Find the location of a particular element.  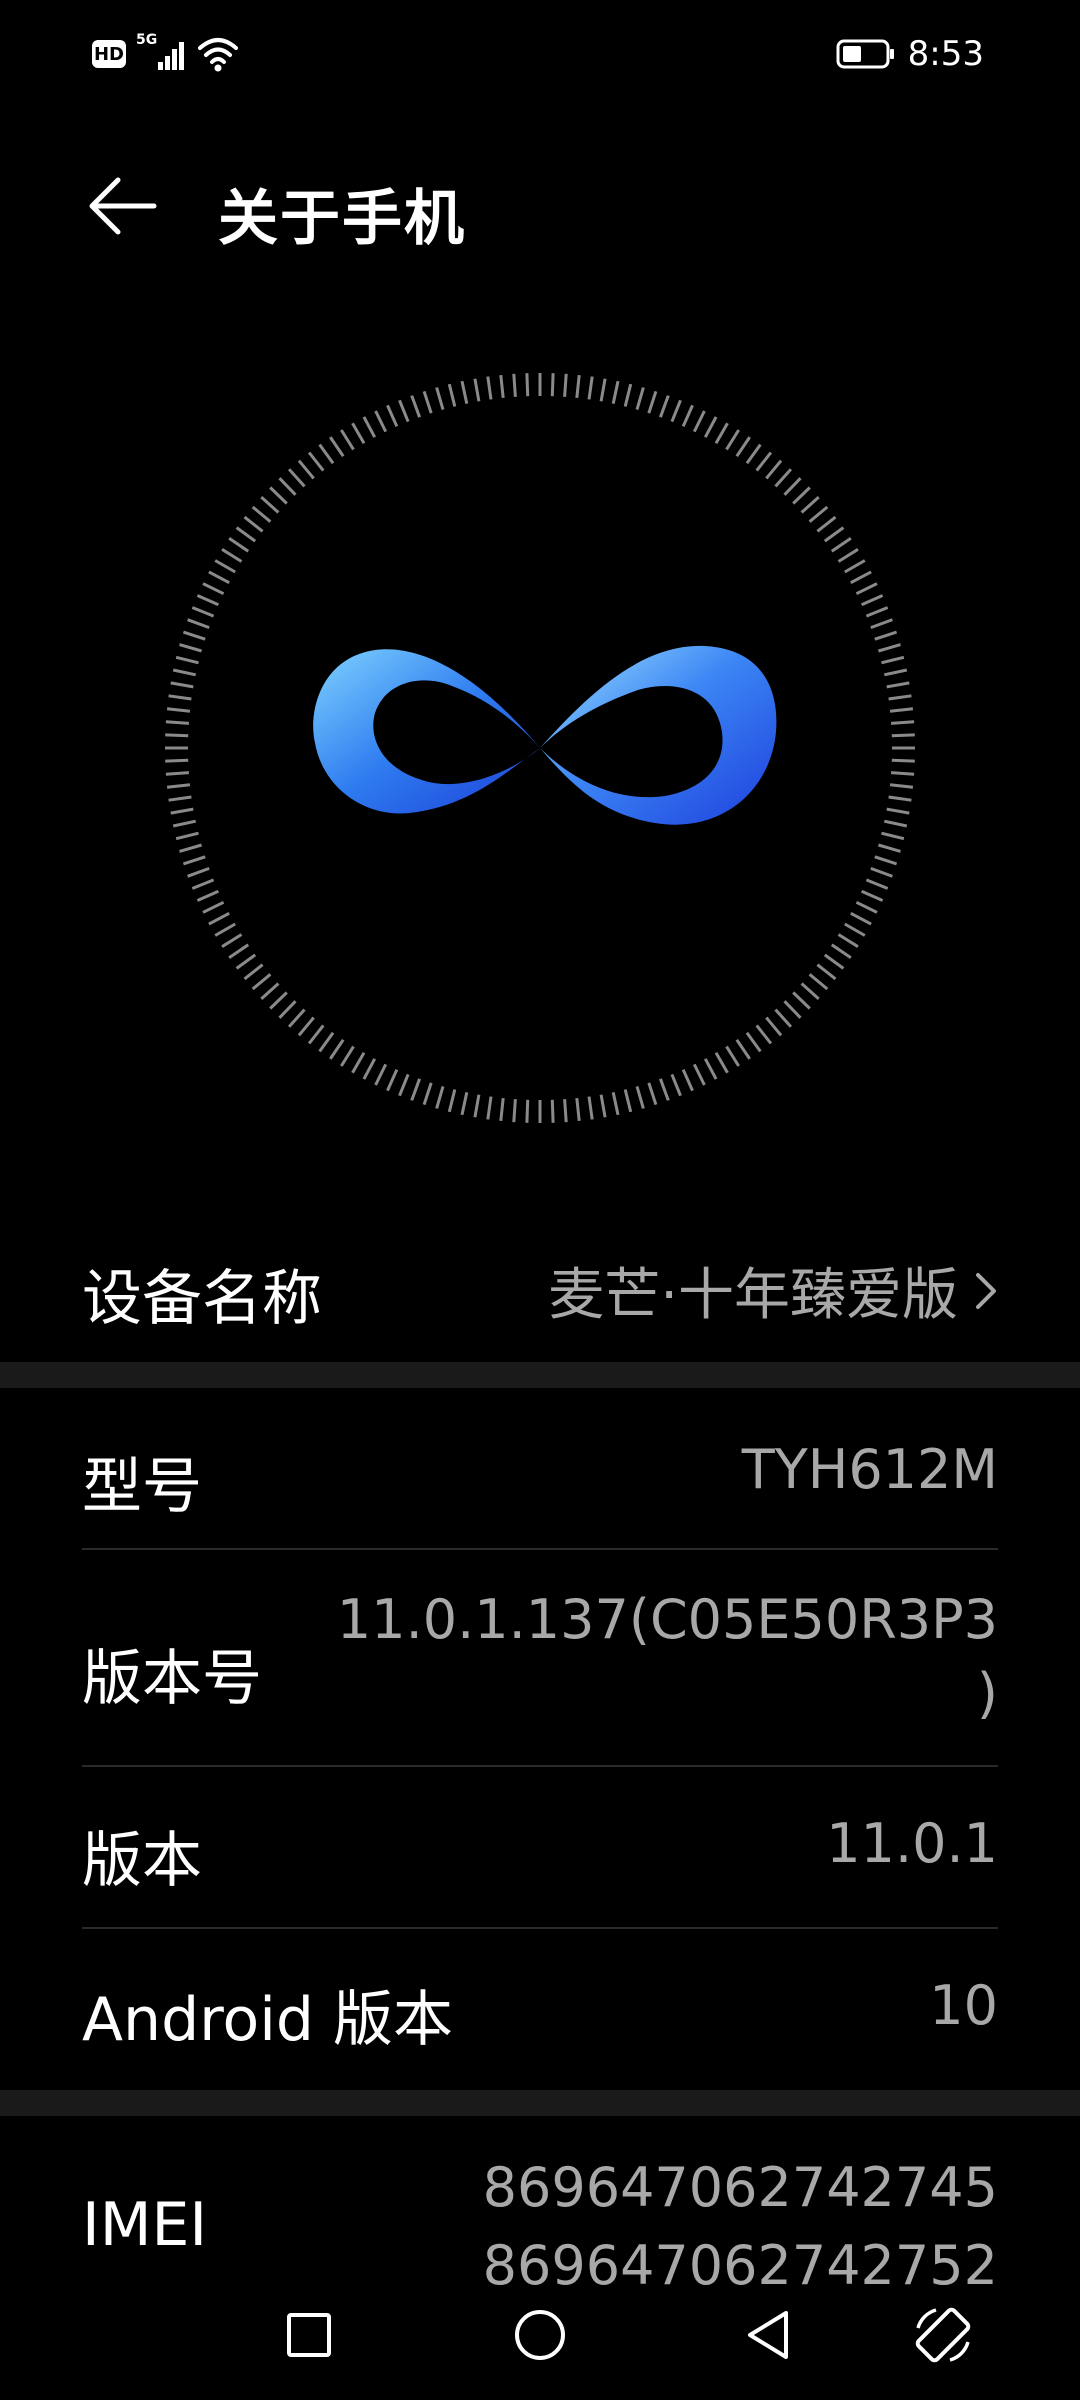

model-value: TYH612M is located at coordinates (869, 1469).